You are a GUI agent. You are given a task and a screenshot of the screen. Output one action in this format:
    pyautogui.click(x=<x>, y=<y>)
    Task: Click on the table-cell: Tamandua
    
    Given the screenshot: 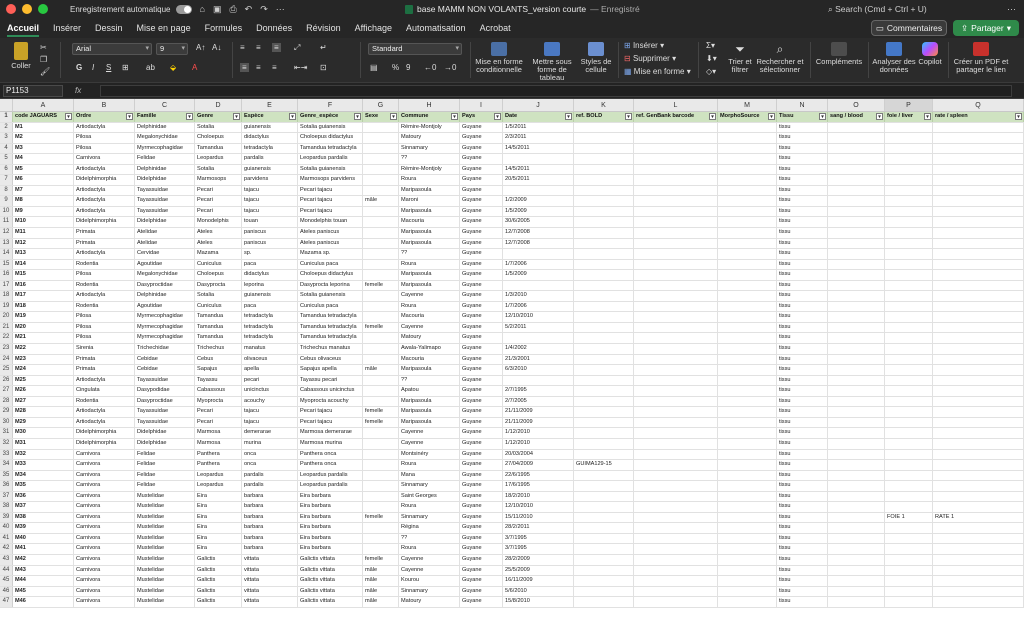 What is the action you would take?
    pyautogui.click(x=218, y=317)
    